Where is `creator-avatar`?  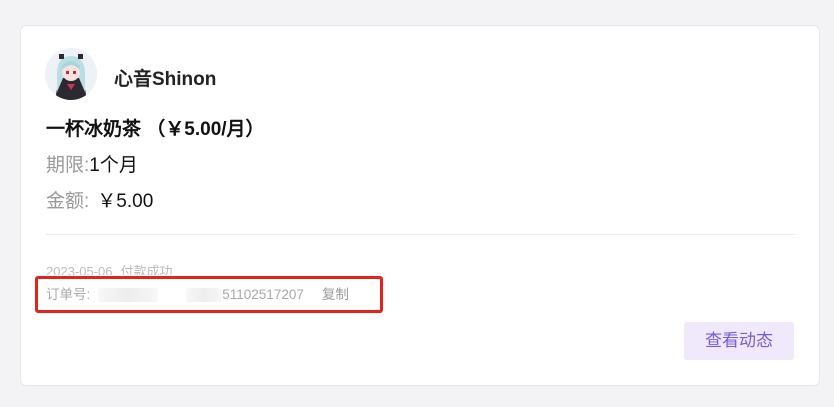 creator-avatar is located at coordinates (71, 74).